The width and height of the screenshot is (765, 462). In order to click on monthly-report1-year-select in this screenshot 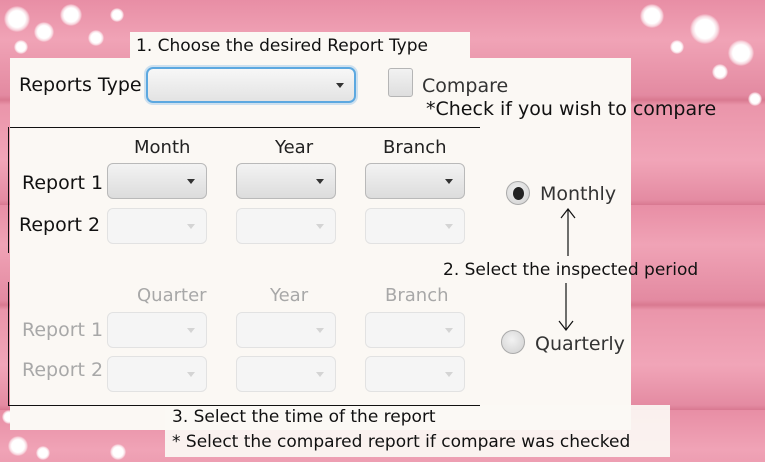, I will do `click(286, 181)`.